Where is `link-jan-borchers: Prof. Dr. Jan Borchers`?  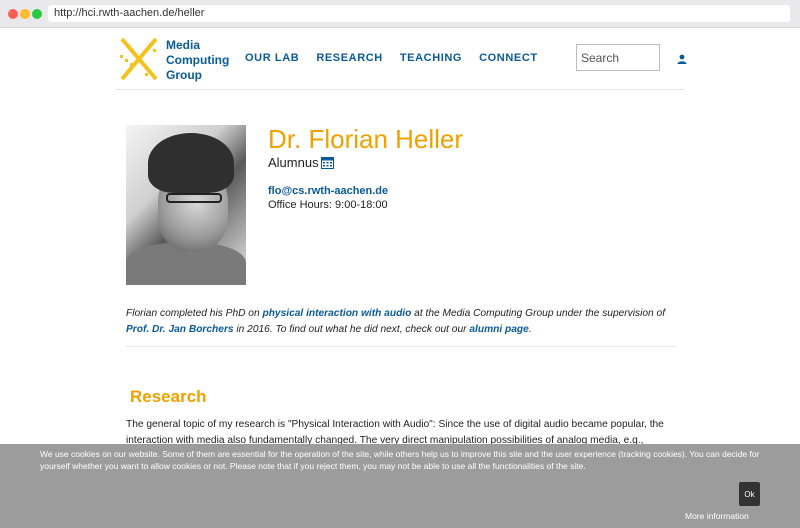
link-jan-borchers: Prof. Dr. Jan Borchers is located at coordinates (180, 329).